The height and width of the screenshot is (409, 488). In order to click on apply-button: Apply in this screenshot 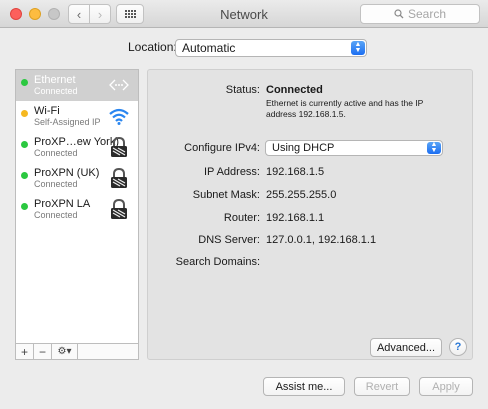, I will do `click(446, 386)`.